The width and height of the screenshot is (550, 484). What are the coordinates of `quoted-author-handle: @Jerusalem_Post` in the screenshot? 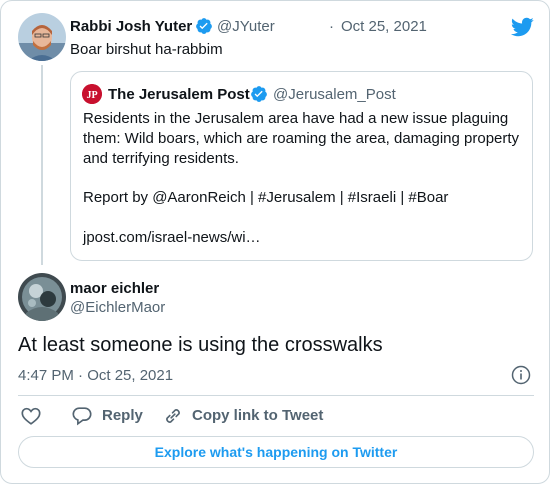 It's located at (334, 94).